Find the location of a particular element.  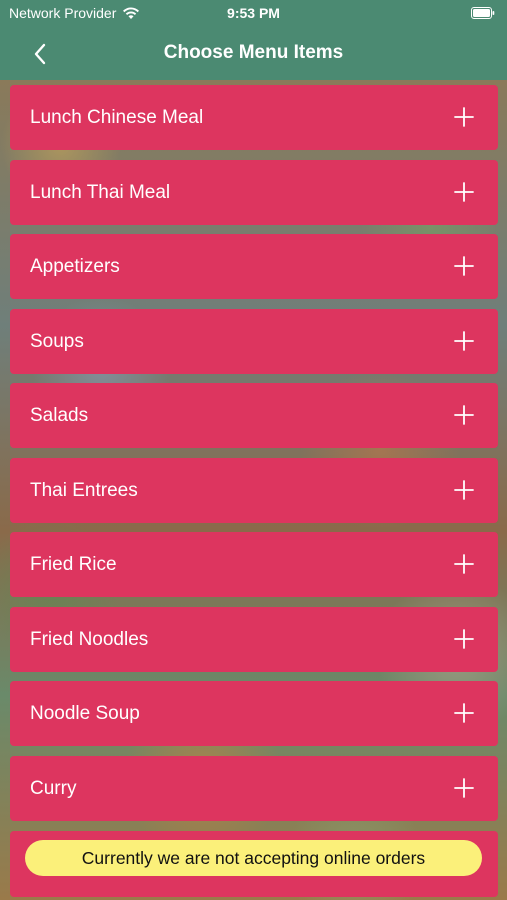

menu-category-label: Fried Noodles is located at coordinates (89, 639).